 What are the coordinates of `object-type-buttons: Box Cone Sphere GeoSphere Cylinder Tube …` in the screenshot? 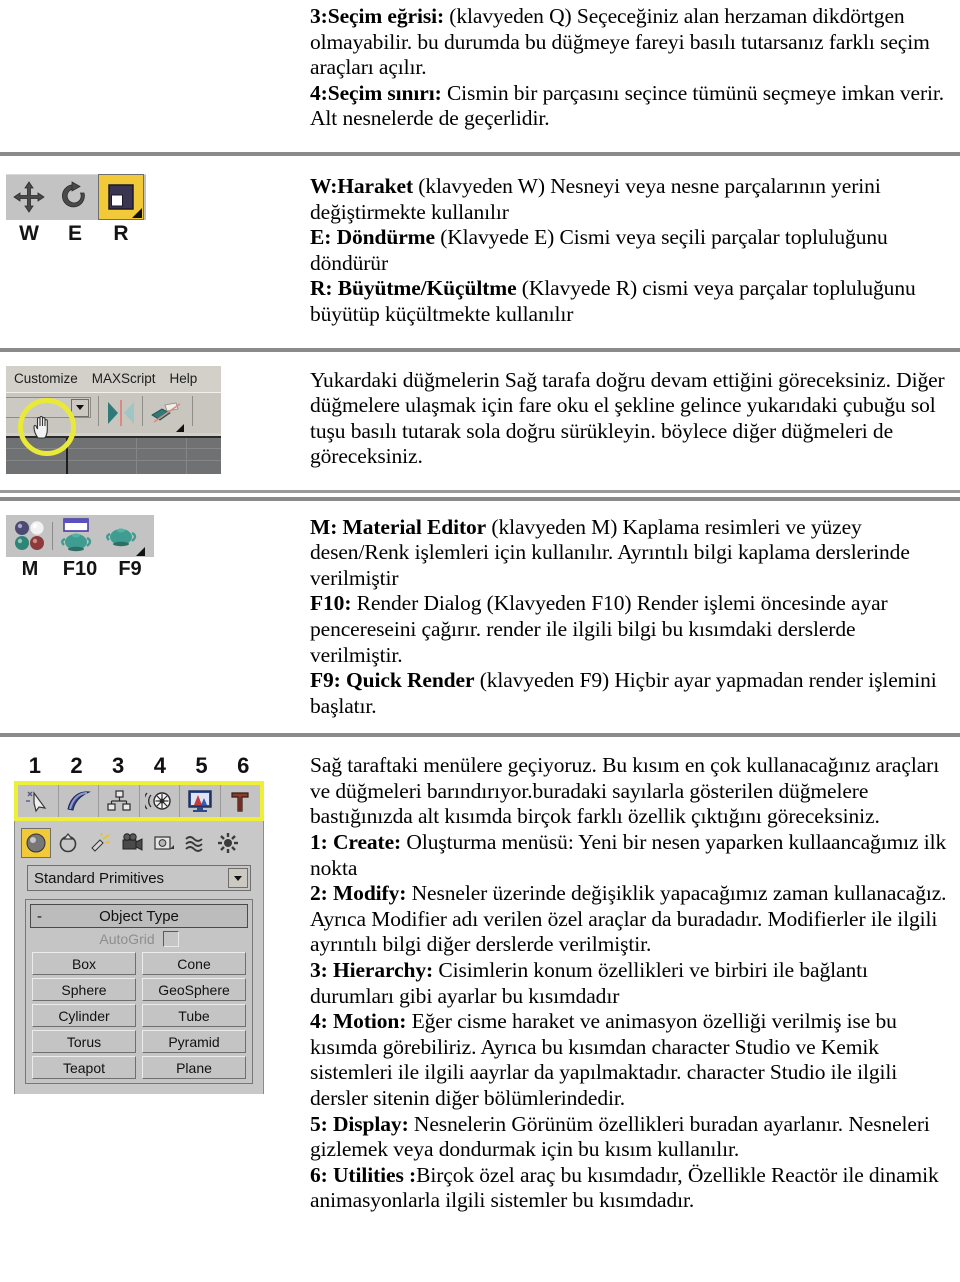 It's located at (139, 1015).